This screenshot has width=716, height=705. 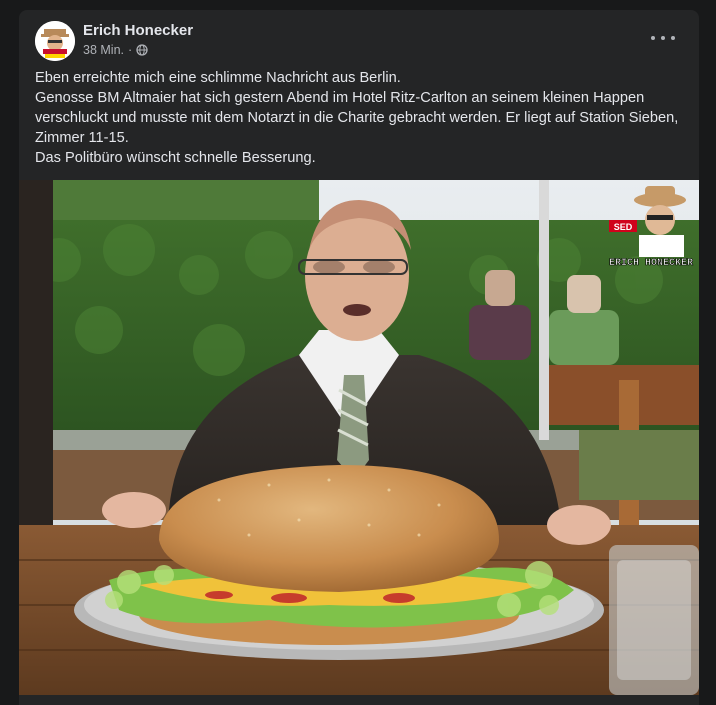 I want to click on author-name: Erich Honecker, so click(x=138, y=30).